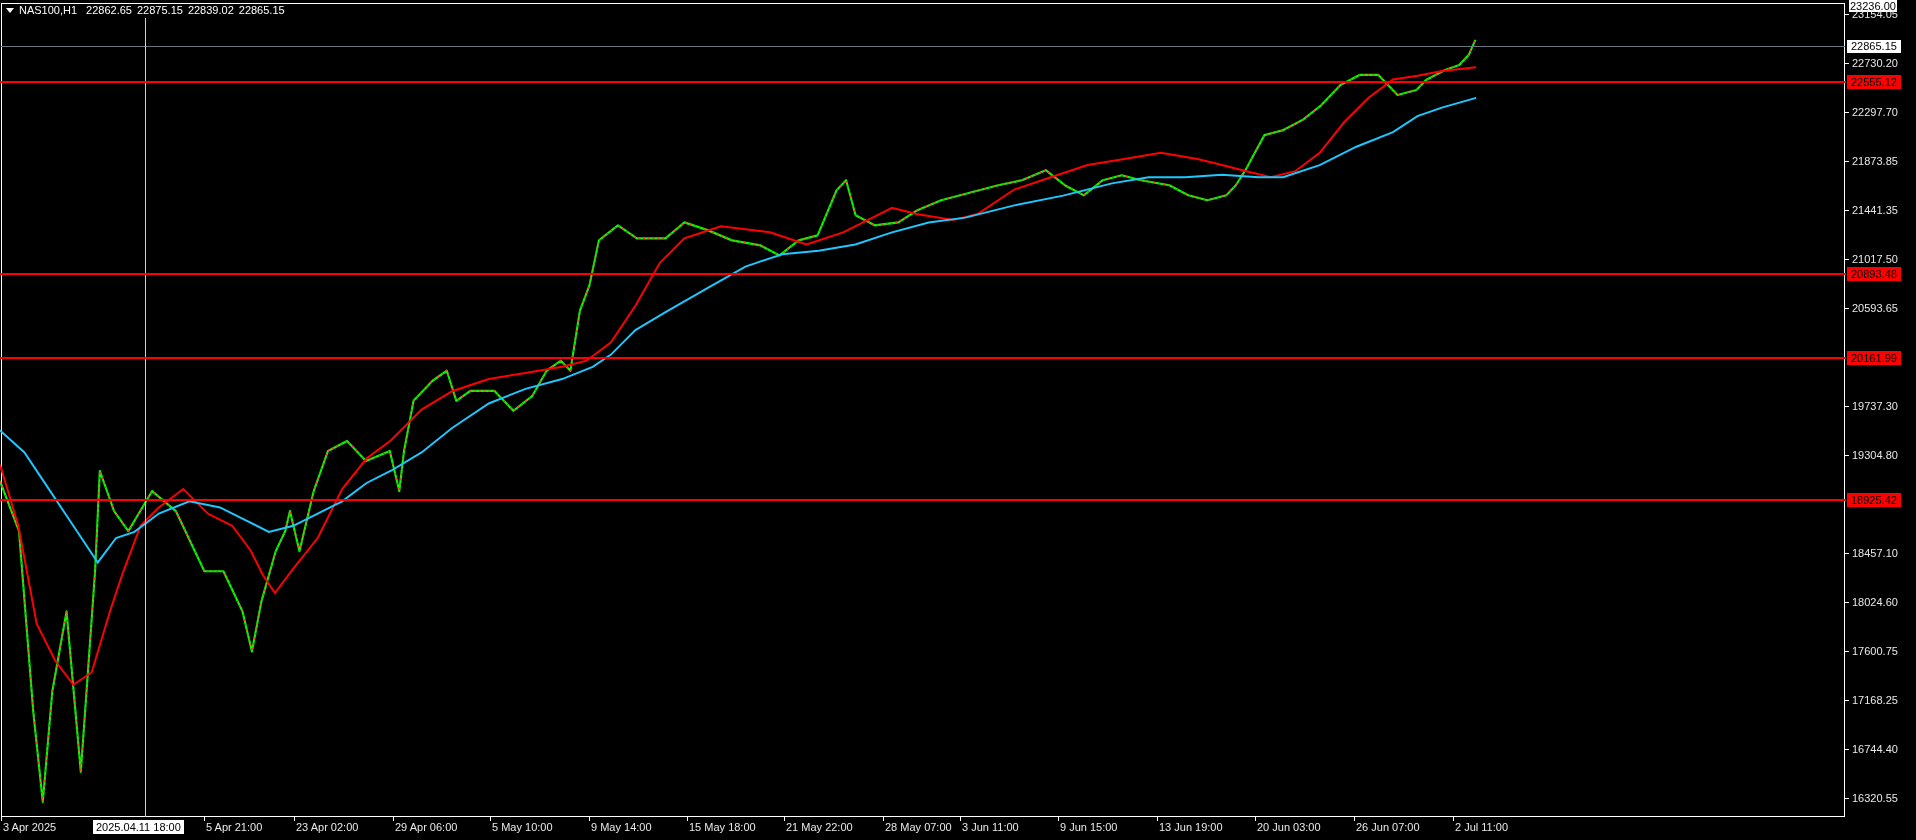 This screenshot has height=840, width=1916. I want to click on time-axis-label: 15 May 18:00, so click(722, 827).